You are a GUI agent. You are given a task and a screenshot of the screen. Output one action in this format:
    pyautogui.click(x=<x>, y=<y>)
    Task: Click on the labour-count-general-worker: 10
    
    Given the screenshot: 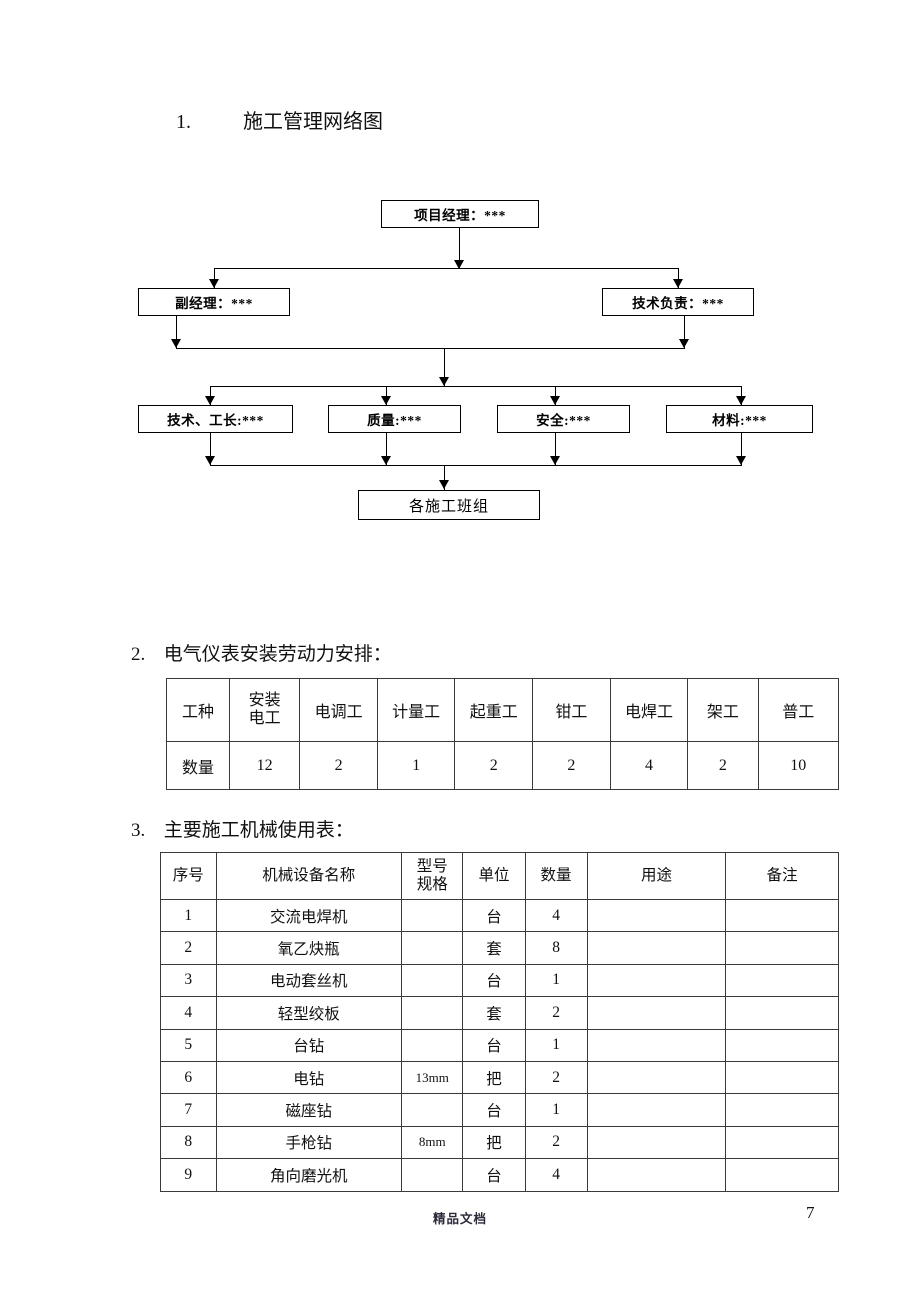 What is the action you would take?
    pyautogui.click(x=798, y=765)
    